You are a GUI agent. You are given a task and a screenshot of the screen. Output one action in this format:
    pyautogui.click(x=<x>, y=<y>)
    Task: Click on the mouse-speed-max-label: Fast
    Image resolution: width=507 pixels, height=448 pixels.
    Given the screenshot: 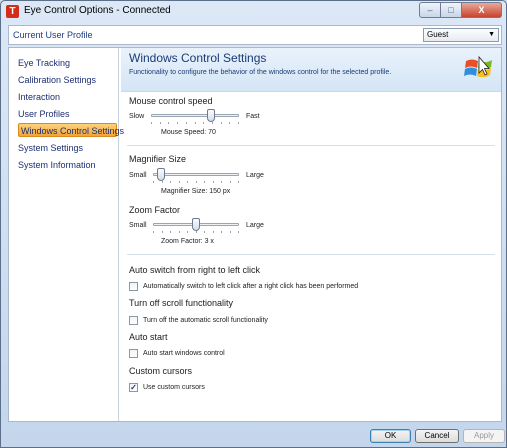 What is the action you would take?
    pyautogui.click(x=253, y=116)
    